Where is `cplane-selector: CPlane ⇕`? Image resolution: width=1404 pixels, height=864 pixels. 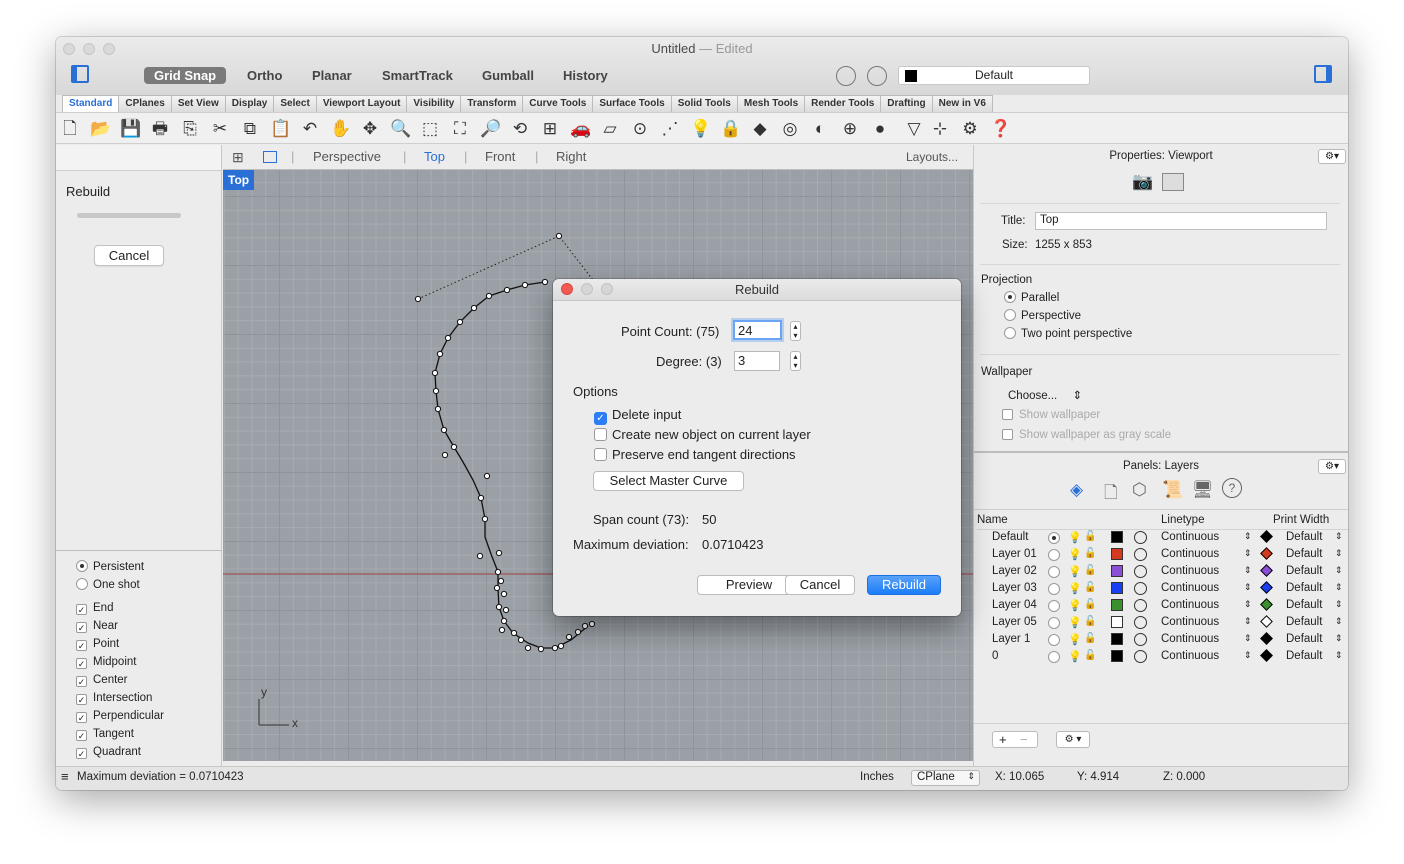
cplane-selector: CPlane ⇕ is located at coordinates (945, 778).